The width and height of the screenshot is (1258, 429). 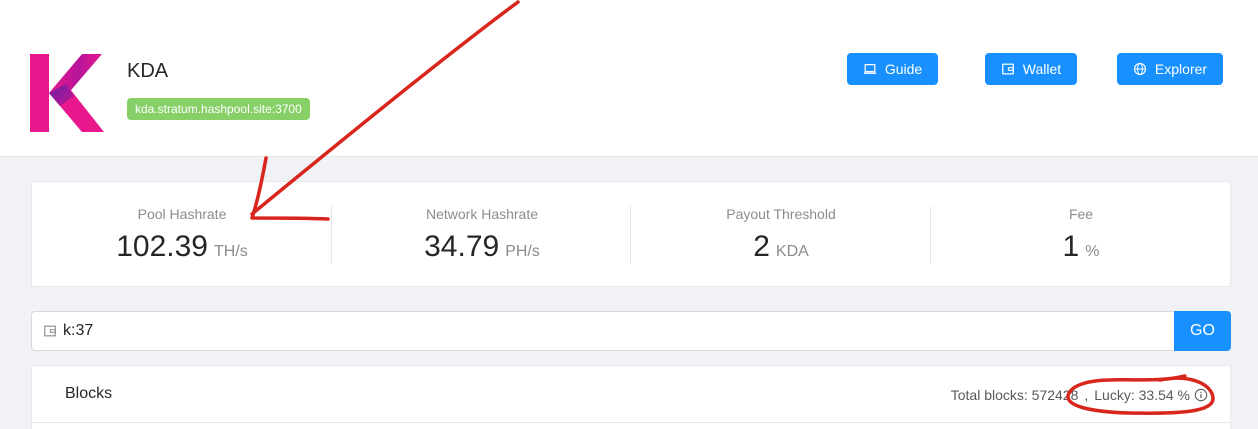 What do you see at coordinates (613, 331) in the screenshot?
I see `wallet-address-input` at bounding box center [613, 331].